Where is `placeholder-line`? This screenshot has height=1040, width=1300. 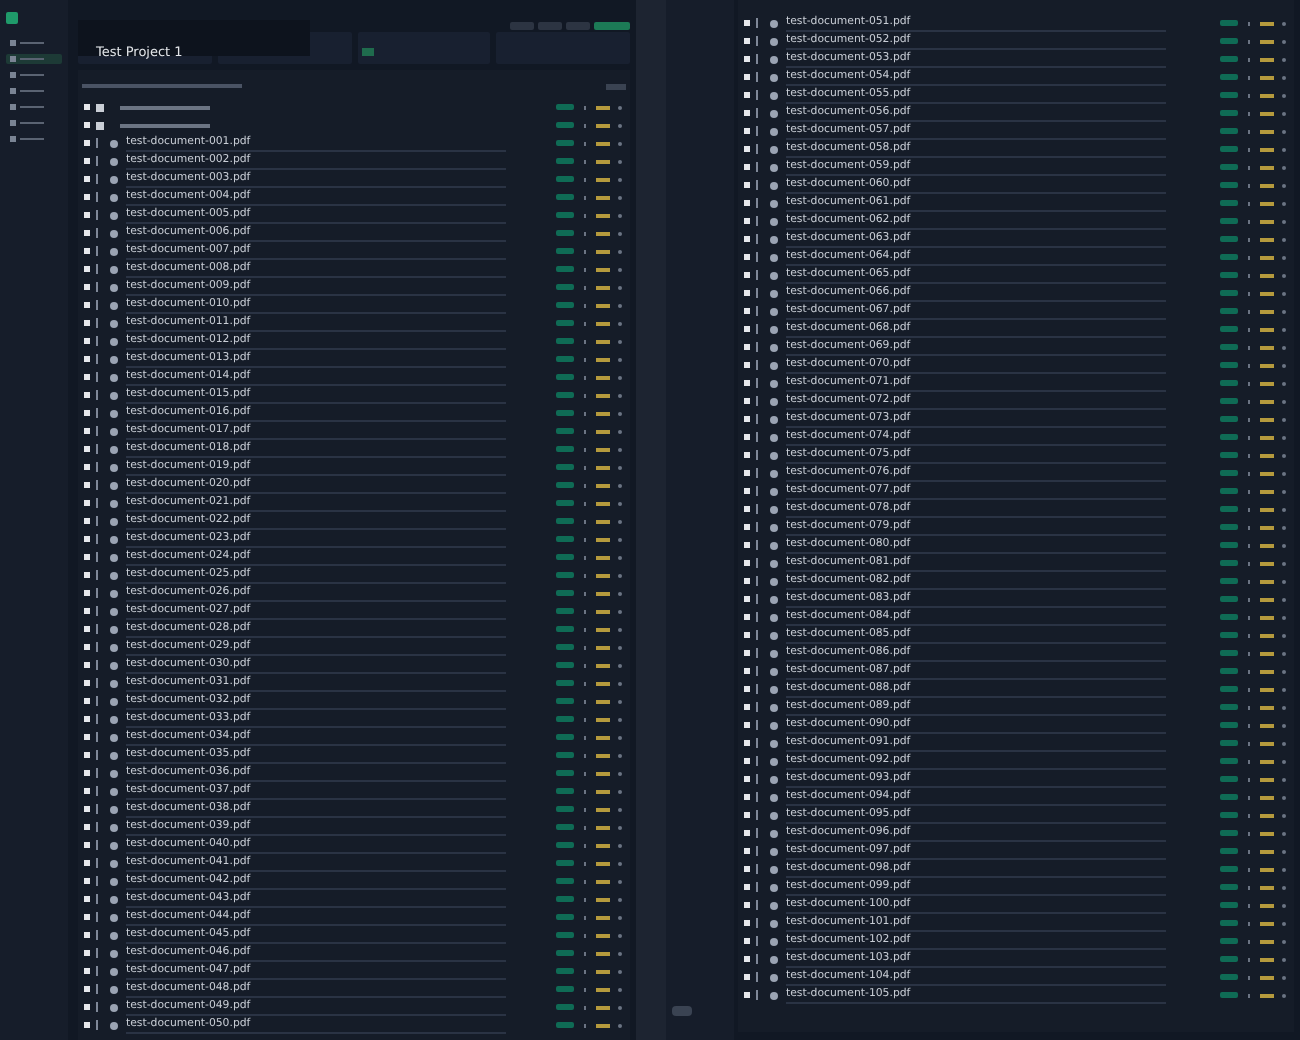 placeholder-line is located at coordinates (165, 107).